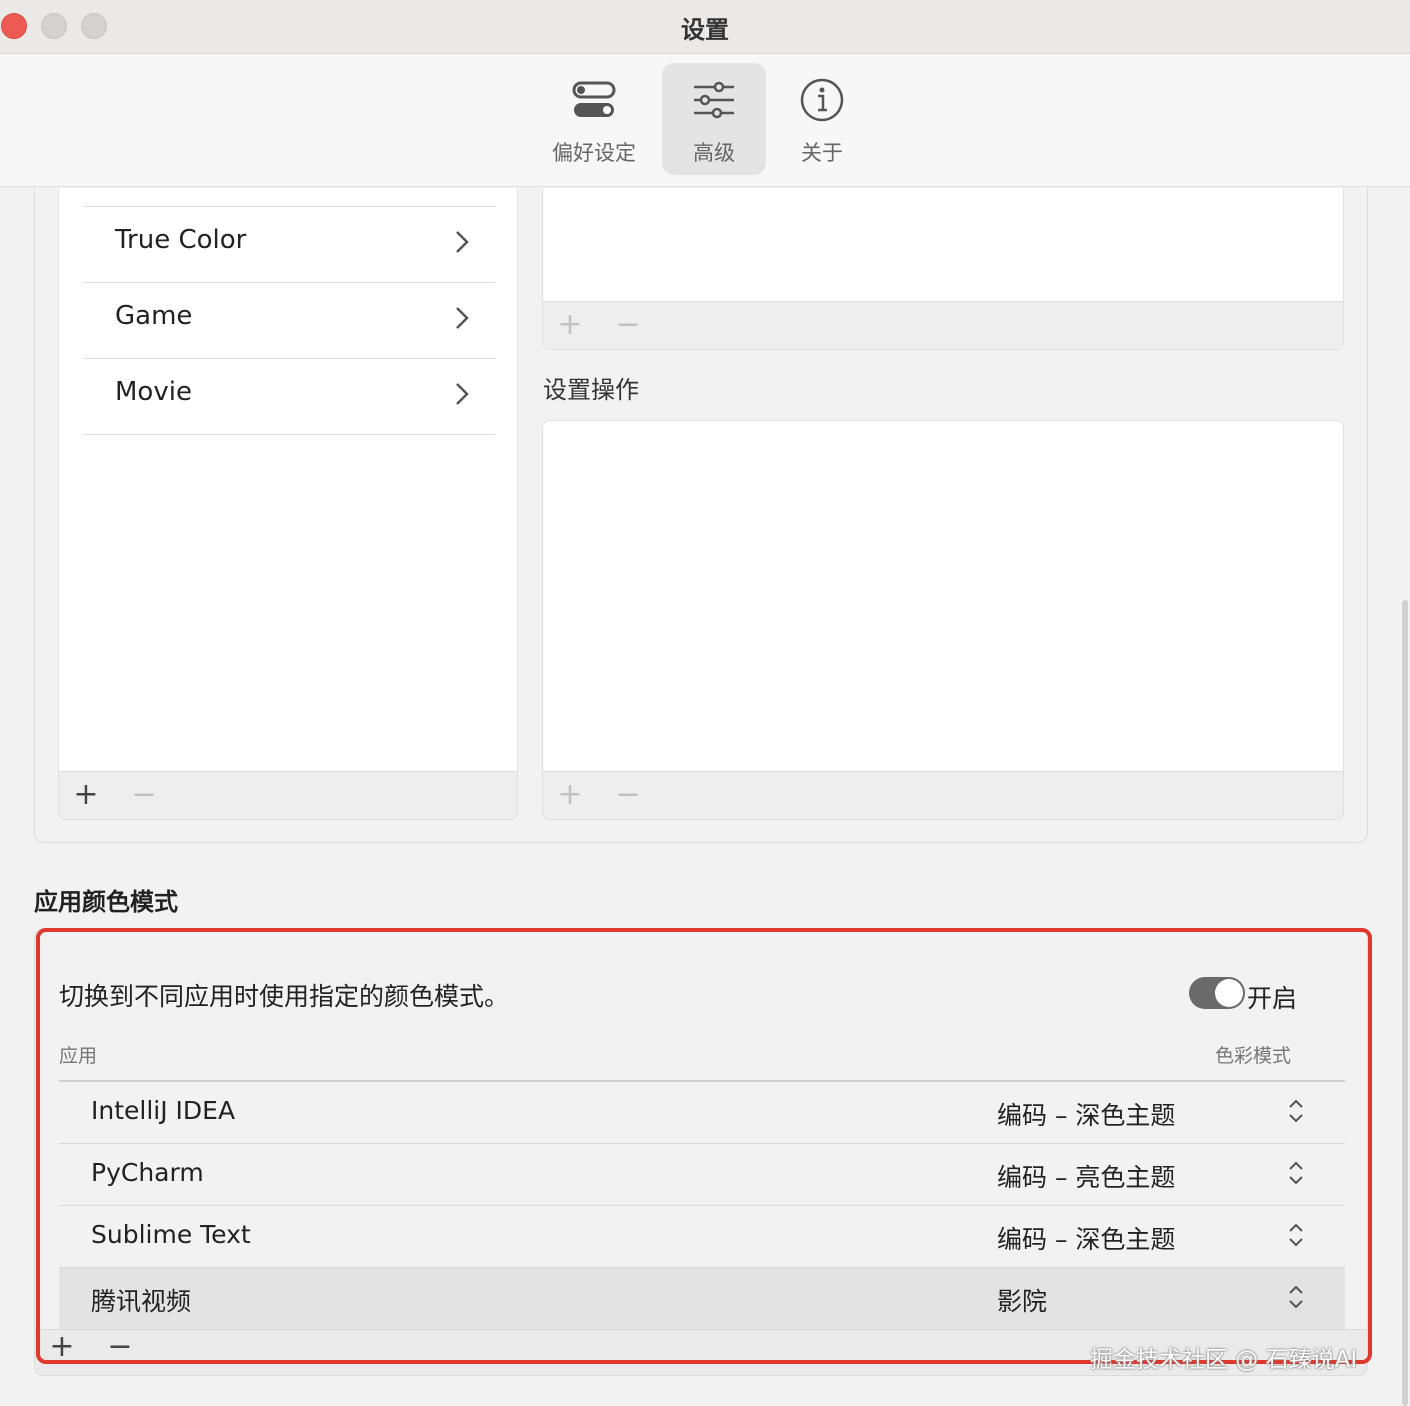  What do you see at coordinates (591, 390) in the screenshot?
I see `section-label-actions: 设置操作` at bounding box center [591, 390].